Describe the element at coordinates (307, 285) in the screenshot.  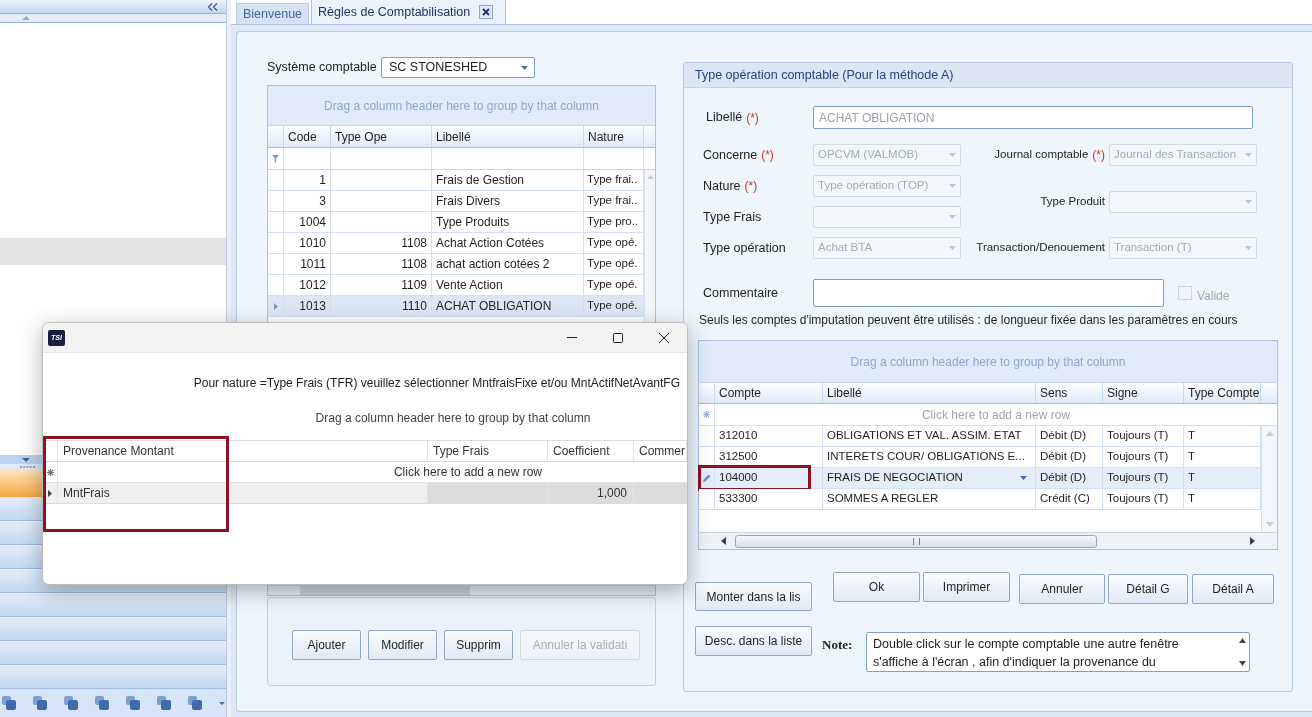
I see `table-cell: 1012` at that location.